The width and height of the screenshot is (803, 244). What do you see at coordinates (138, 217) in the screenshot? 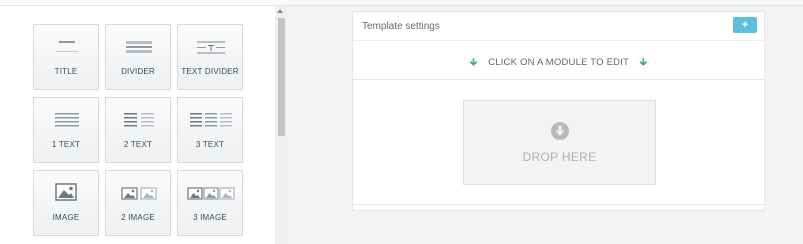
I see `module-label: 2 IMAGE` at bounding box center [138, 217].